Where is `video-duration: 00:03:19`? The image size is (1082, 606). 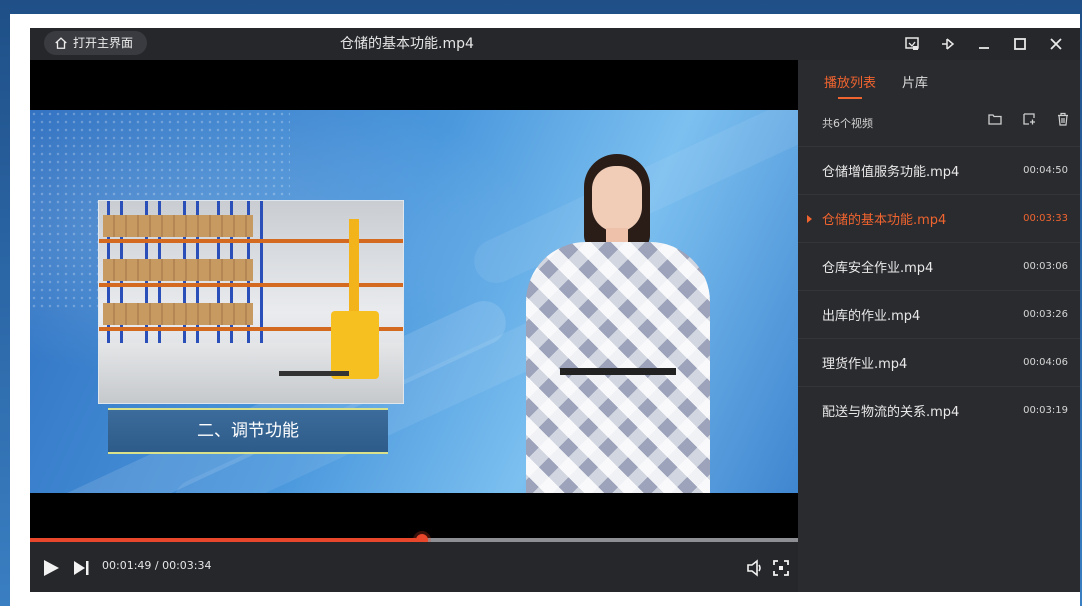 video-duration: 00:03:19 is located at coordinates (1045, 410).